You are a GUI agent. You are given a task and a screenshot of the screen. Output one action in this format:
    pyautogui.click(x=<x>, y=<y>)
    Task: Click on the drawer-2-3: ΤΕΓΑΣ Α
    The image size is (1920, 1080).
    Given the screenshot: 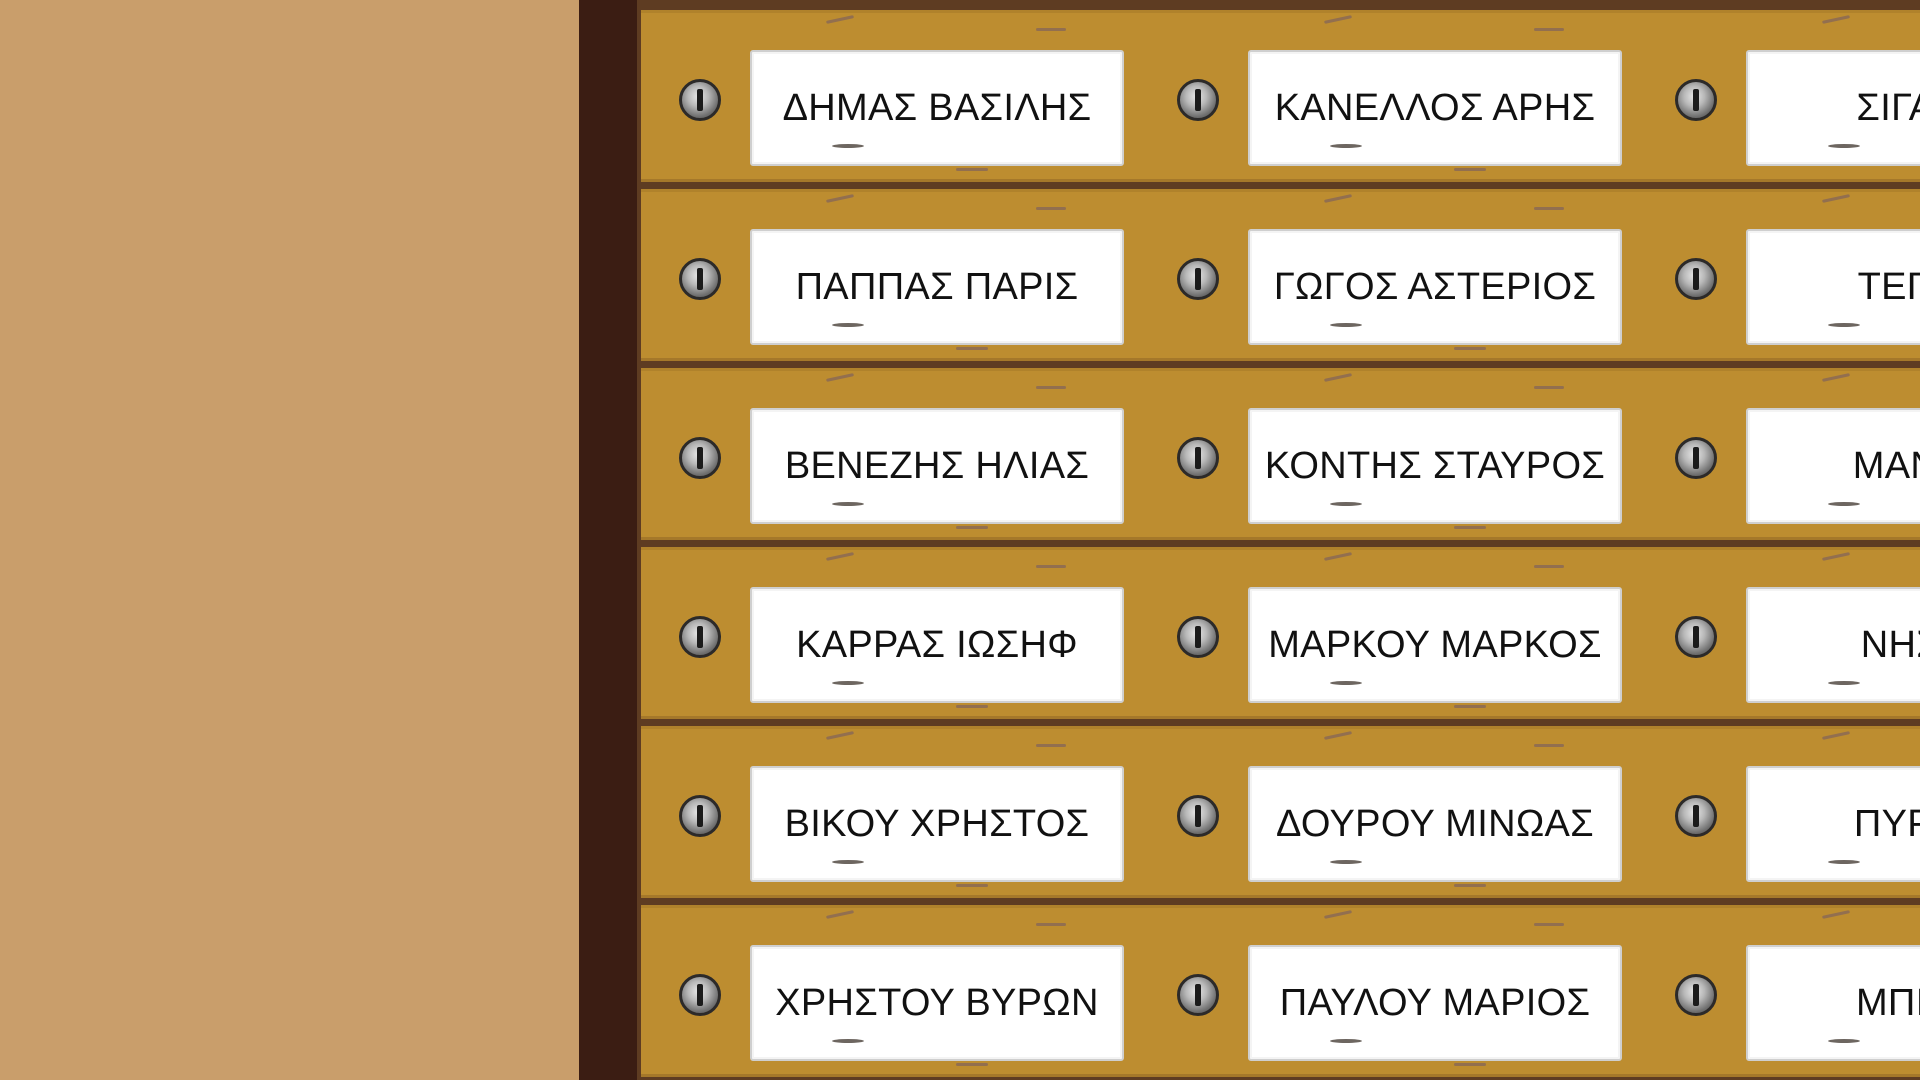 What is the action you would take?
    pyautogui.click(x=1778, y=275)
    